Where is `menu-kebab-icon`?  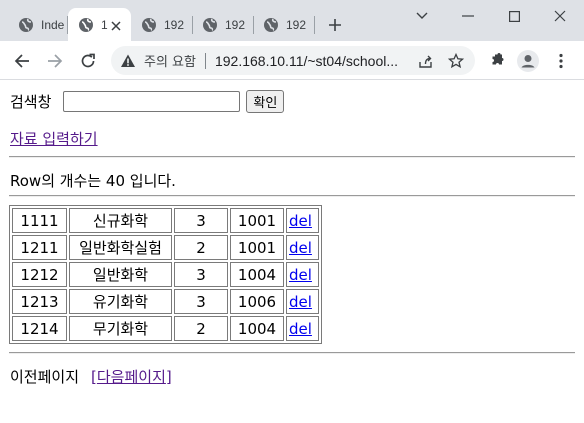
menu-kebab-icon is located at coordinates (561, 61).